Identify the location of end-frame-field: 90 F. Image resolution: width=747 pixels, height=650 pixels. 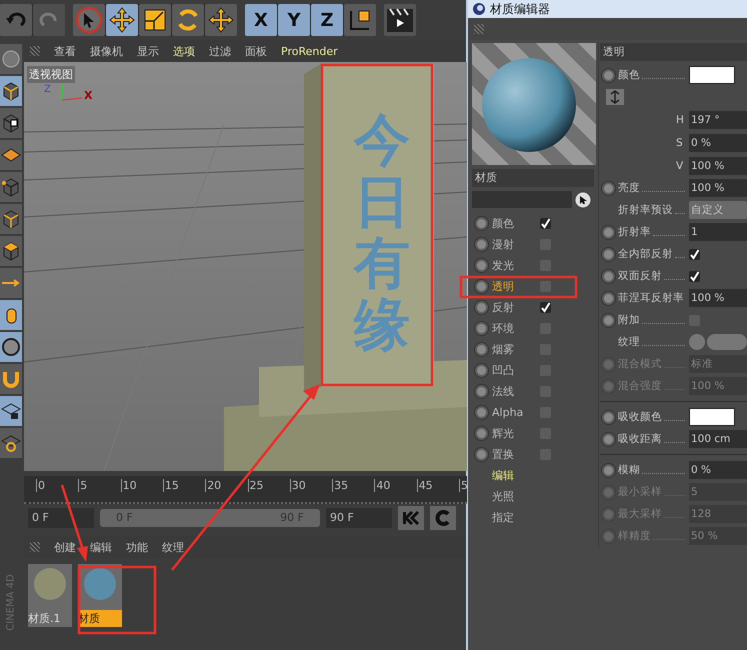
(359, 518).